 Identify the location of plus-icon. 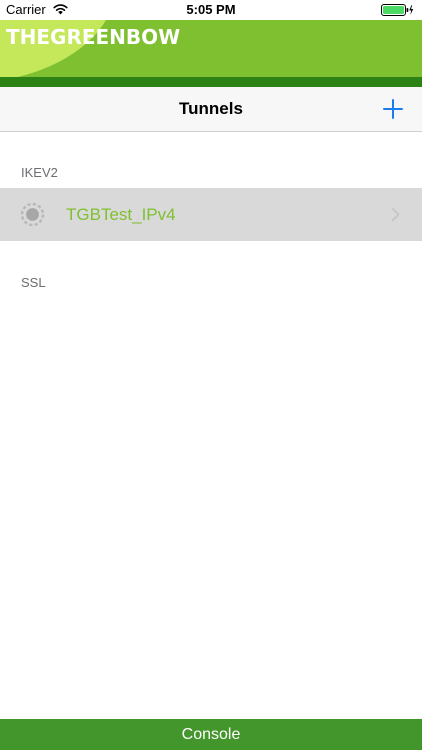
(393, 109).